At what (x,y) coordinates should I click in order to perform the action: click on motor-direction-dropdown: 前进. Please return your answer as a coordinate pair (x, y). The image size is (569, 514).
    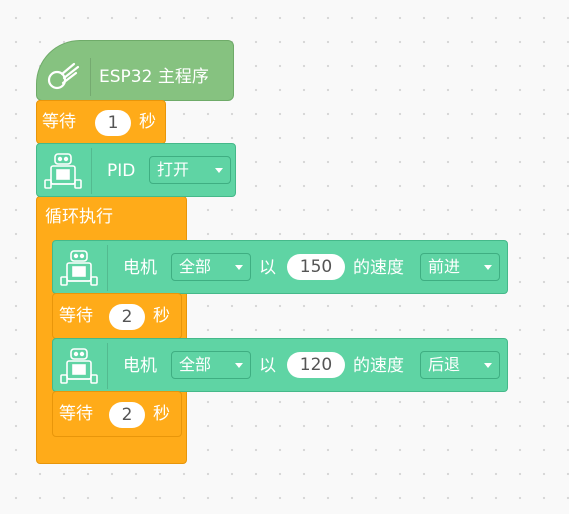
    Looking at the image, I should click on (460, 267).